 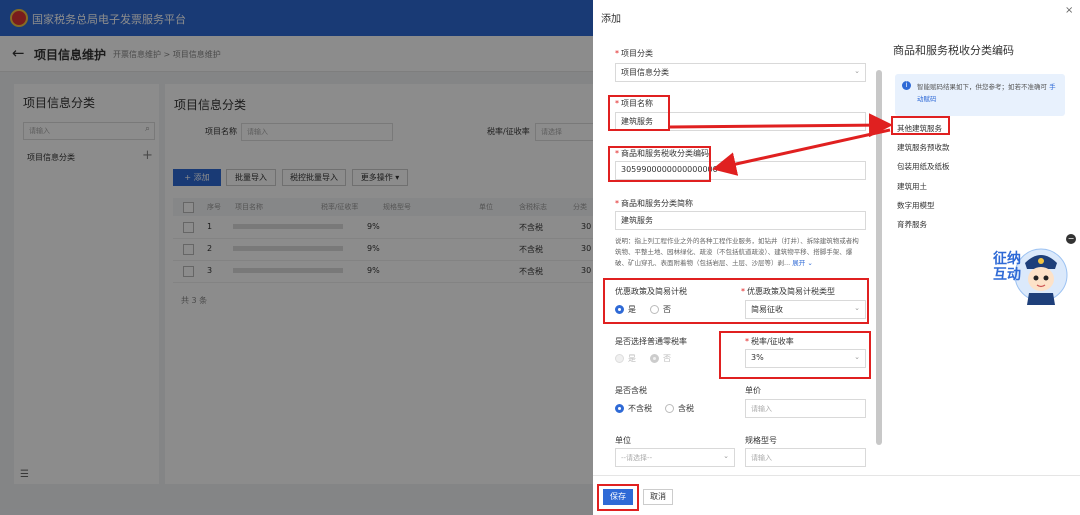 I want to click on arrow-to-code-option, so click(x=781, y=125).